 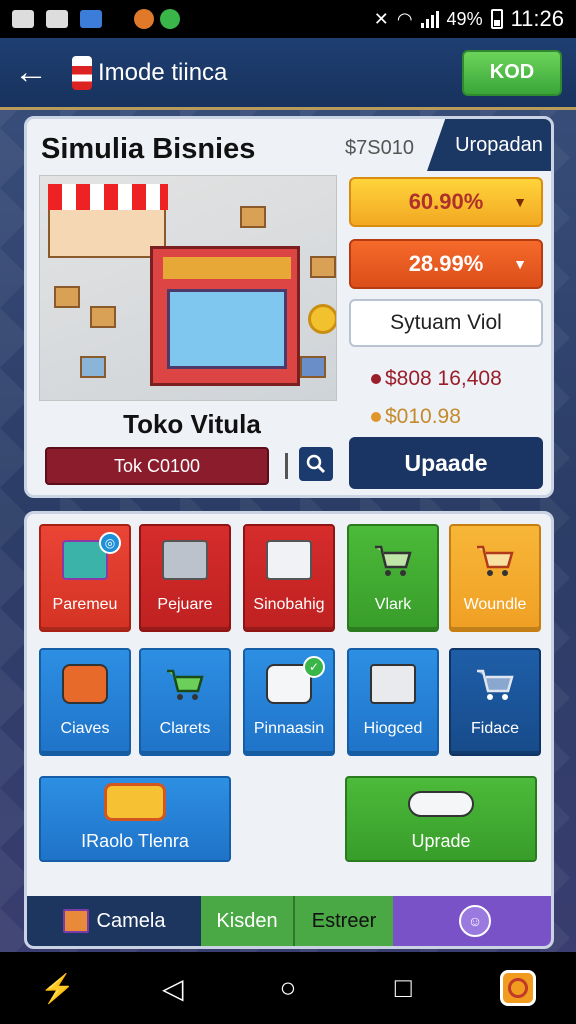 What do you see at coordinates (446, 323) in the screenshot?
I see `text-field: Sytuam Viol` at bounding box center [446, 323].